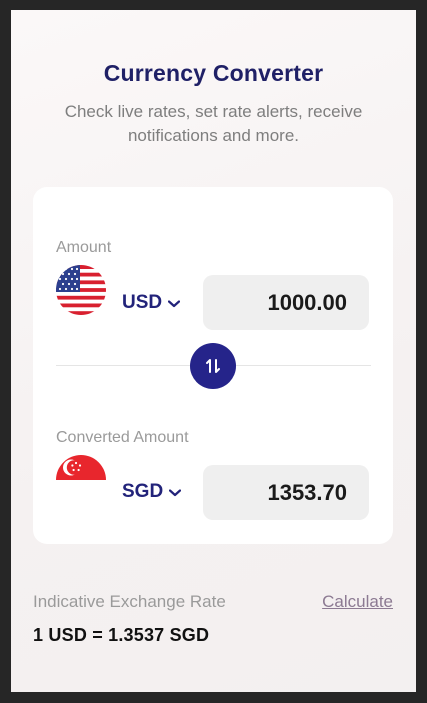 The width and height of the screenshot is (427, 703). Describe the element at coordinates (143, 491) in the screenshot. I see `to-currency-code: SGD` at that location.